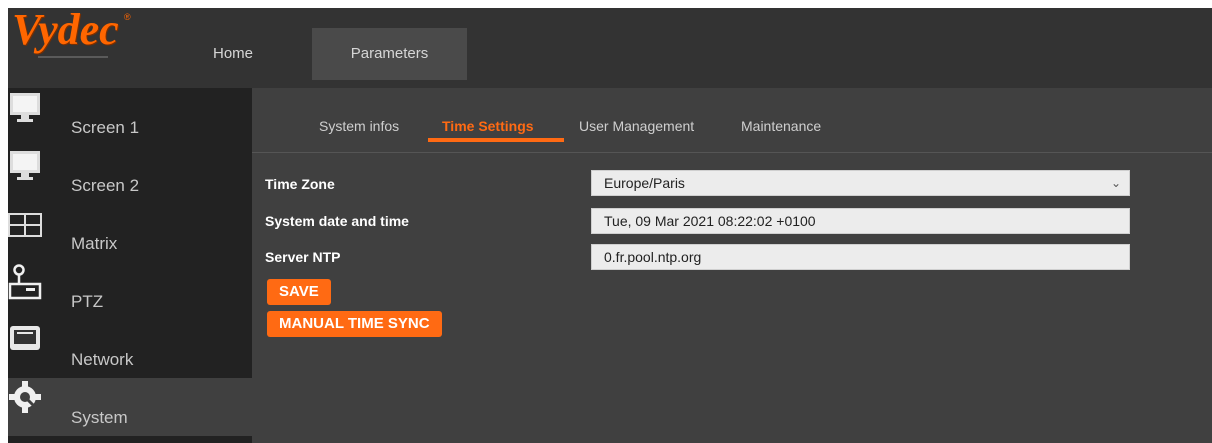  Describe the element at coordinates (488, 126) in the screenshot. I see `tab-time-settings: Time Settings` at that location.